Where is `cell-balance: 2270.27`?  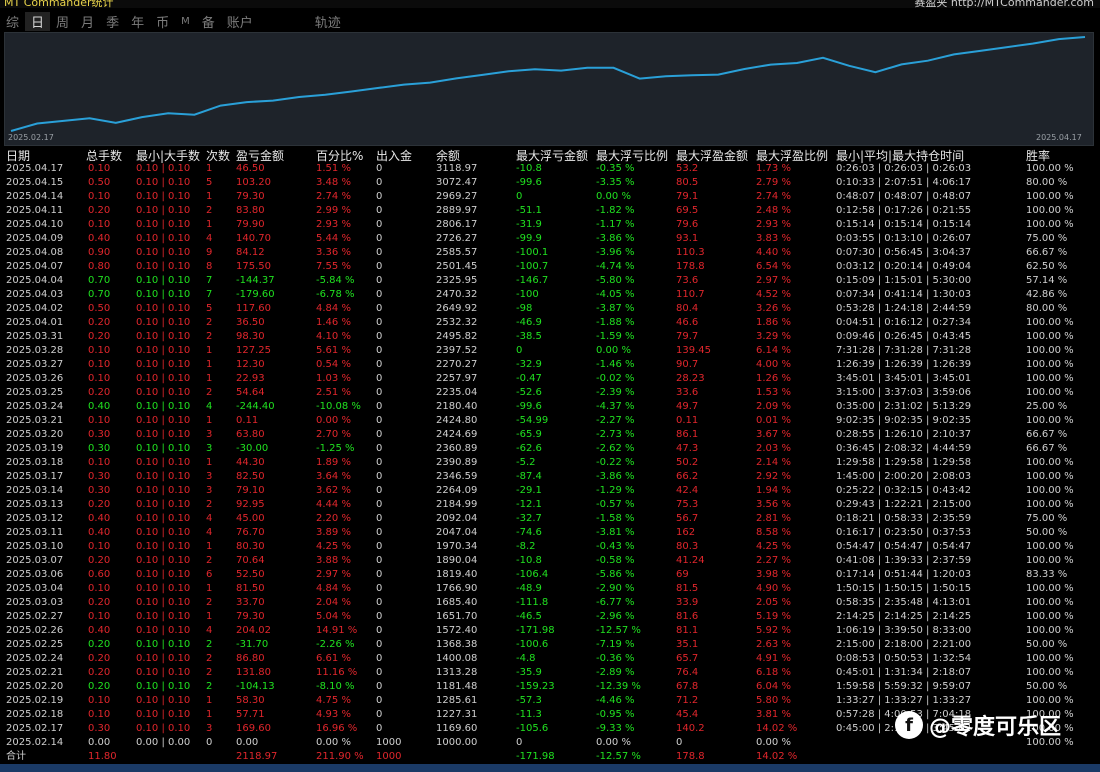
cell-balance: 2270.27 is located at coordinates (457, 364).